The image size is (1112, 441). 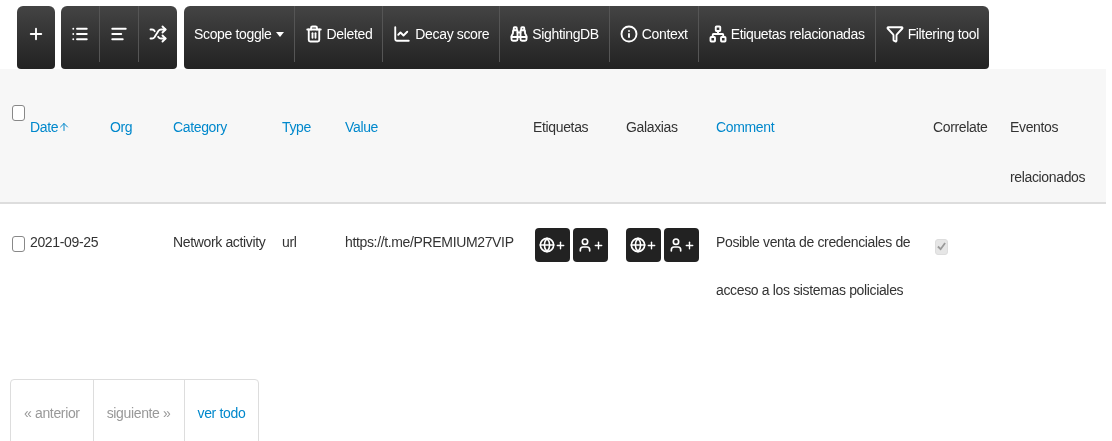 I want to click on toolbar-button: Decay score, so click(x=442, y=34).